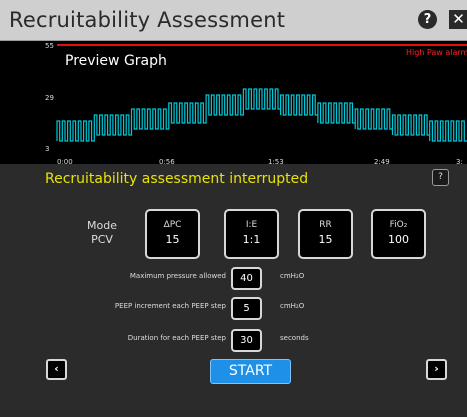 The image size is (467, 417). I want to click on param-name: ΔPC, so click(172, 225).